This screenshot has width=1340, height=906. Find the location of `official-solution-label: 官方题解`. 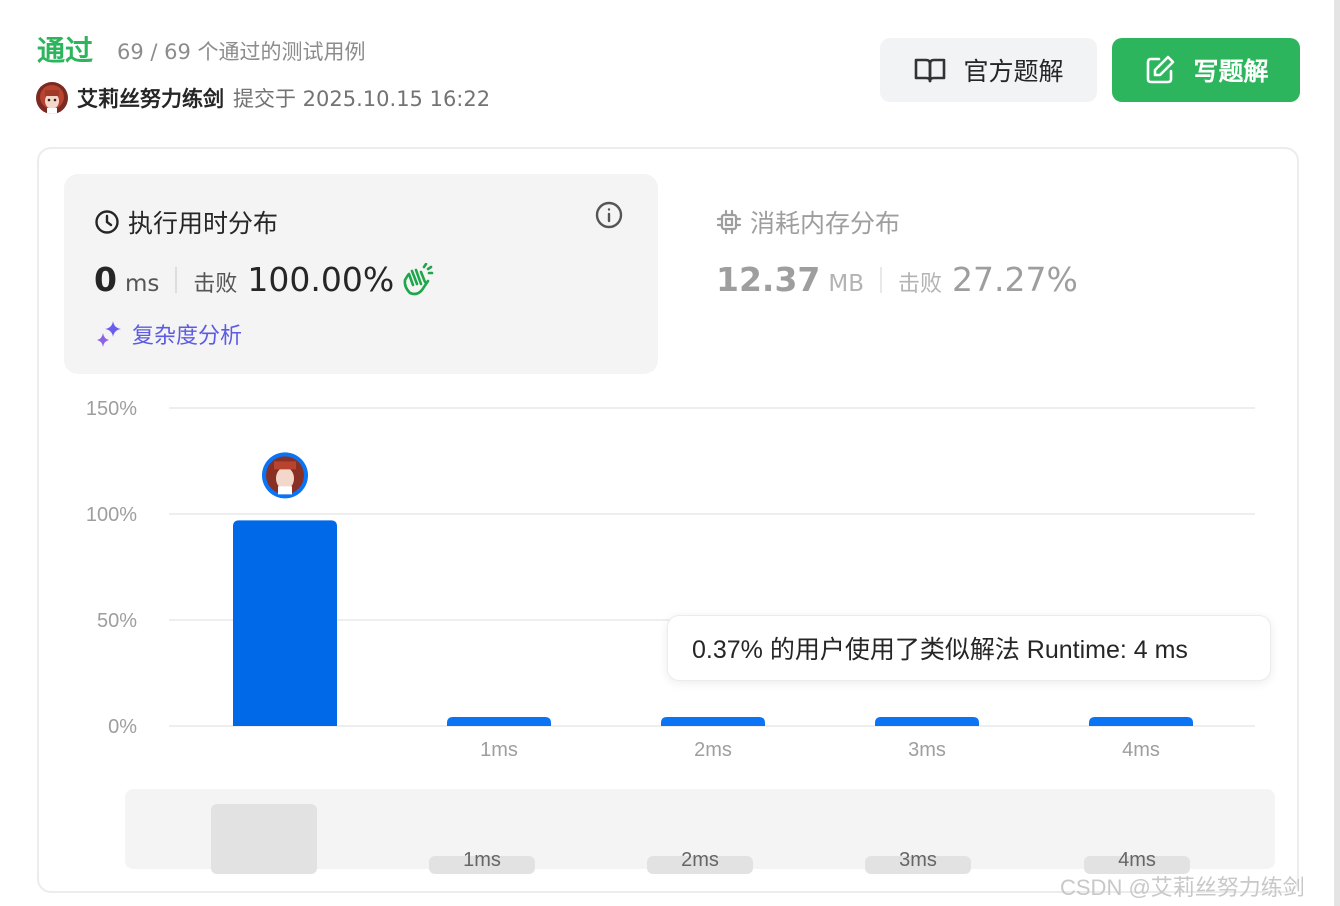

official-solution-label: 官方题解 is located at coordinates (1013, 71).